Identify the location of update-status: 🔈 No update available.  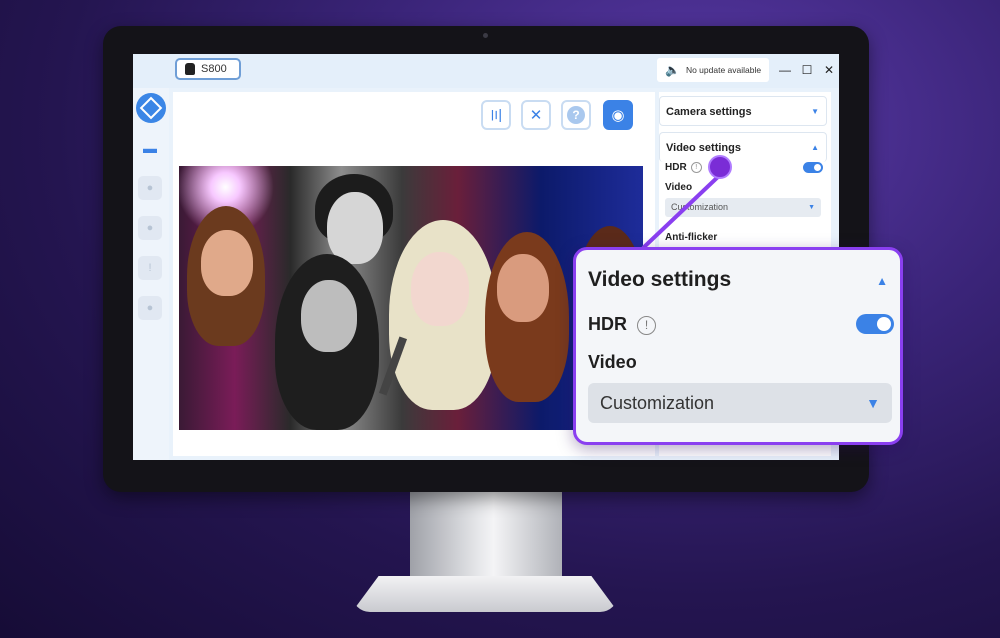
(713, 70).